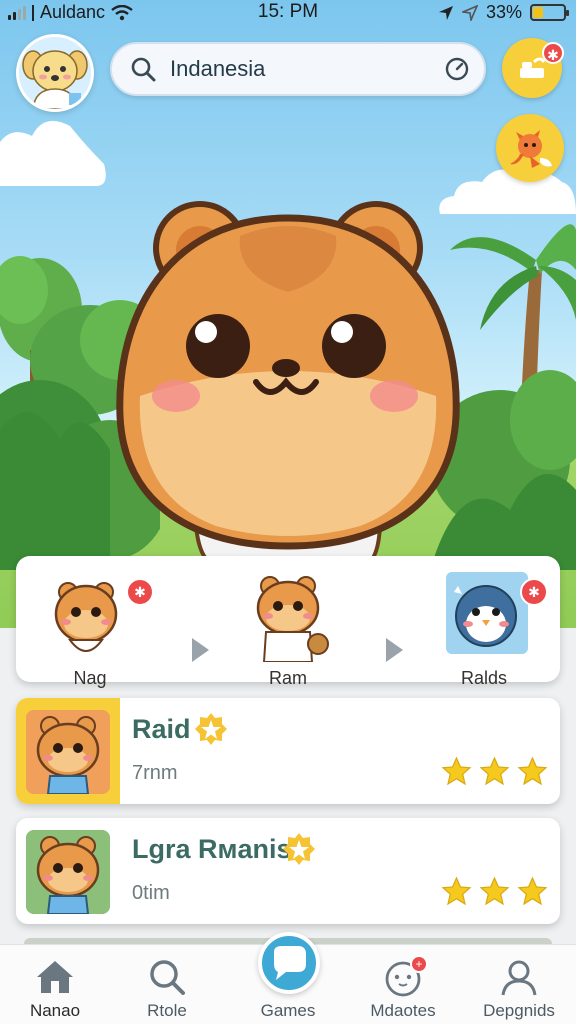 Image resolution: width=576 pixels, height=1024 pixels. I want to click on nav-search: Rtole, so click(167, 988).